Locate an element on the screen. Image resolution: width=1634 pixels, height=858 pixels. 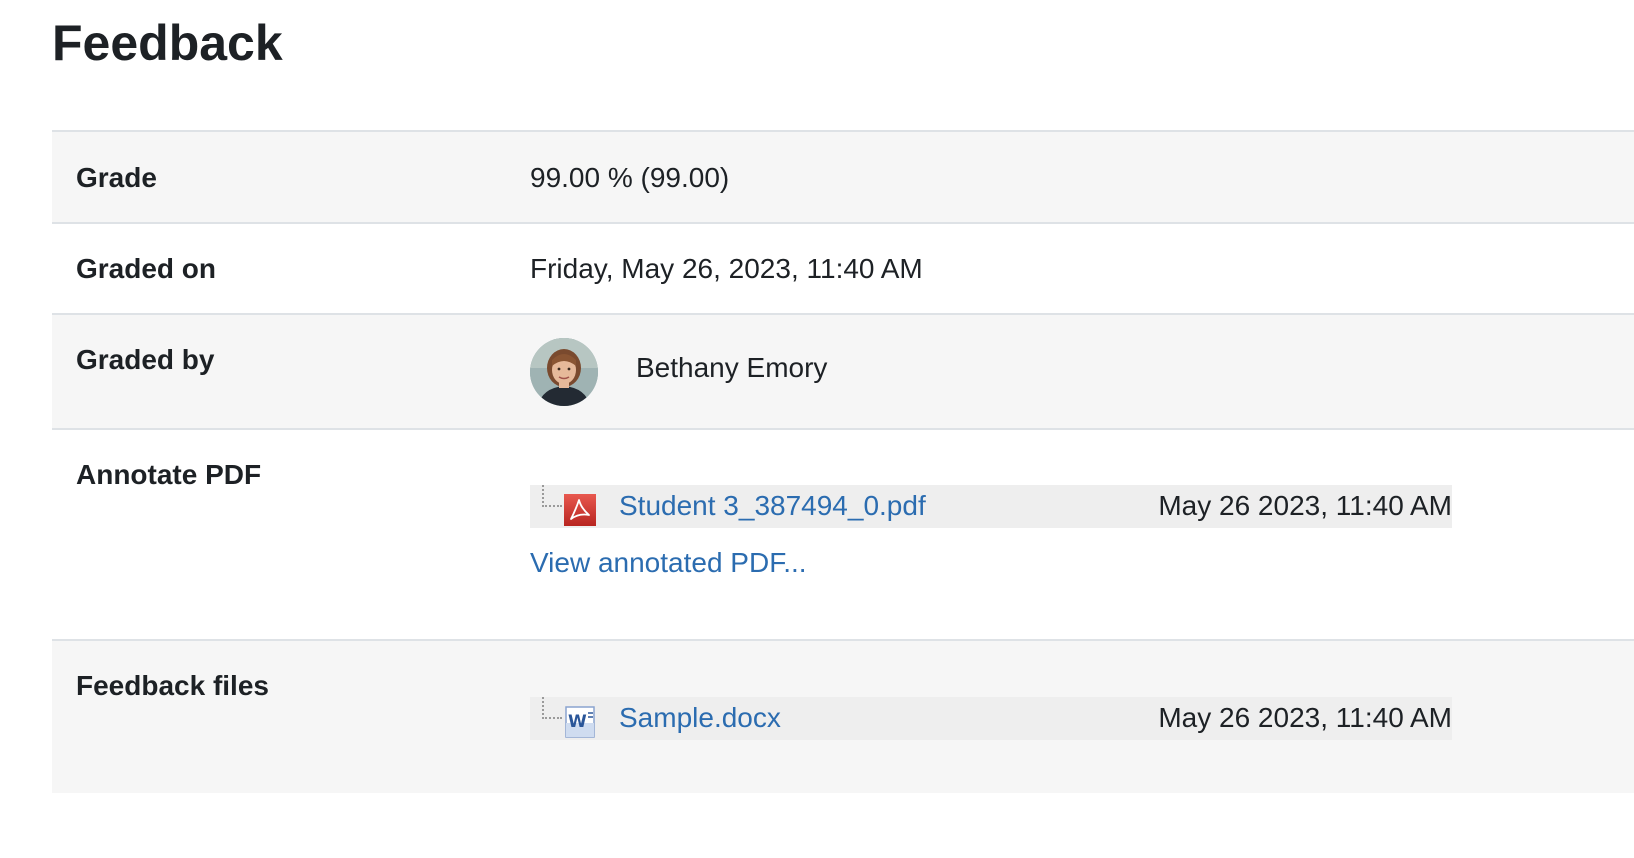
grade-row: Grade 99.00 % (99.00) is located at coordinates (843, 178).